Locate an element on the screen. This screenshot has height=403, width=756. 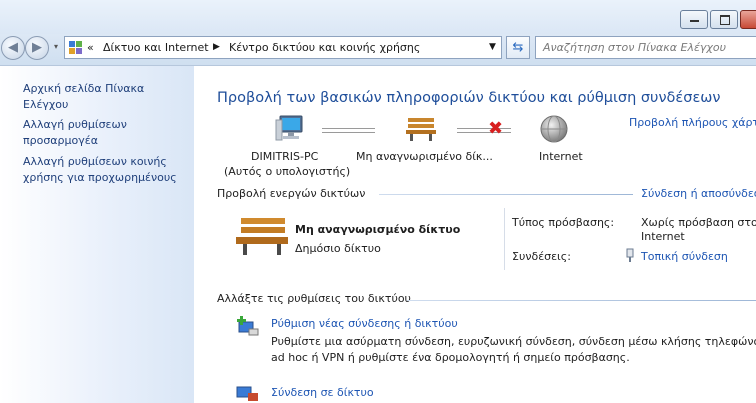
back-arrow-icon: ◀ is located at coordinates (13, 47).